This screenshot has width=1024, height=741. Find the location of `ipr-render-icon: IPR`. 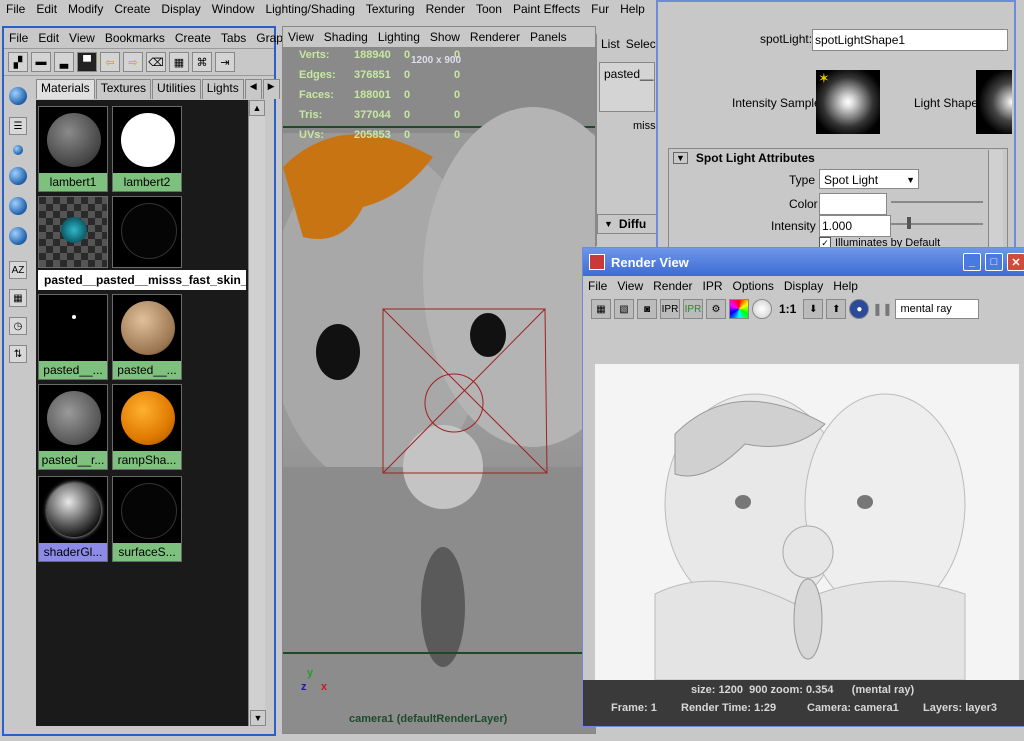

ipr-render-icon: IPR is located at coordinates (670, 309).